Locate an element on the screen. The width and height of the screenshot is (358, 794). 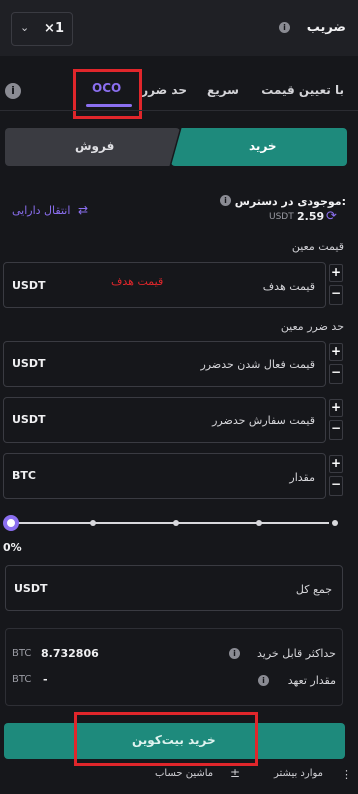
balance-label: موجودی در دسترس: is located at coordinates (290, 201).